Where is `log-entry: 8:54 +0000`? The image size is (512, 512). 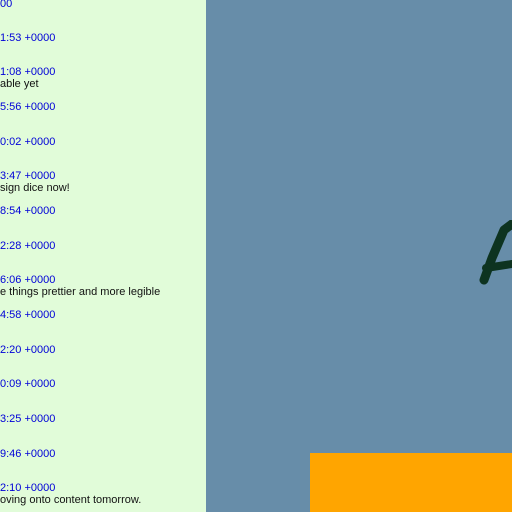
log-entry: 8:54 +0000 is located at coordinates (103, 211).